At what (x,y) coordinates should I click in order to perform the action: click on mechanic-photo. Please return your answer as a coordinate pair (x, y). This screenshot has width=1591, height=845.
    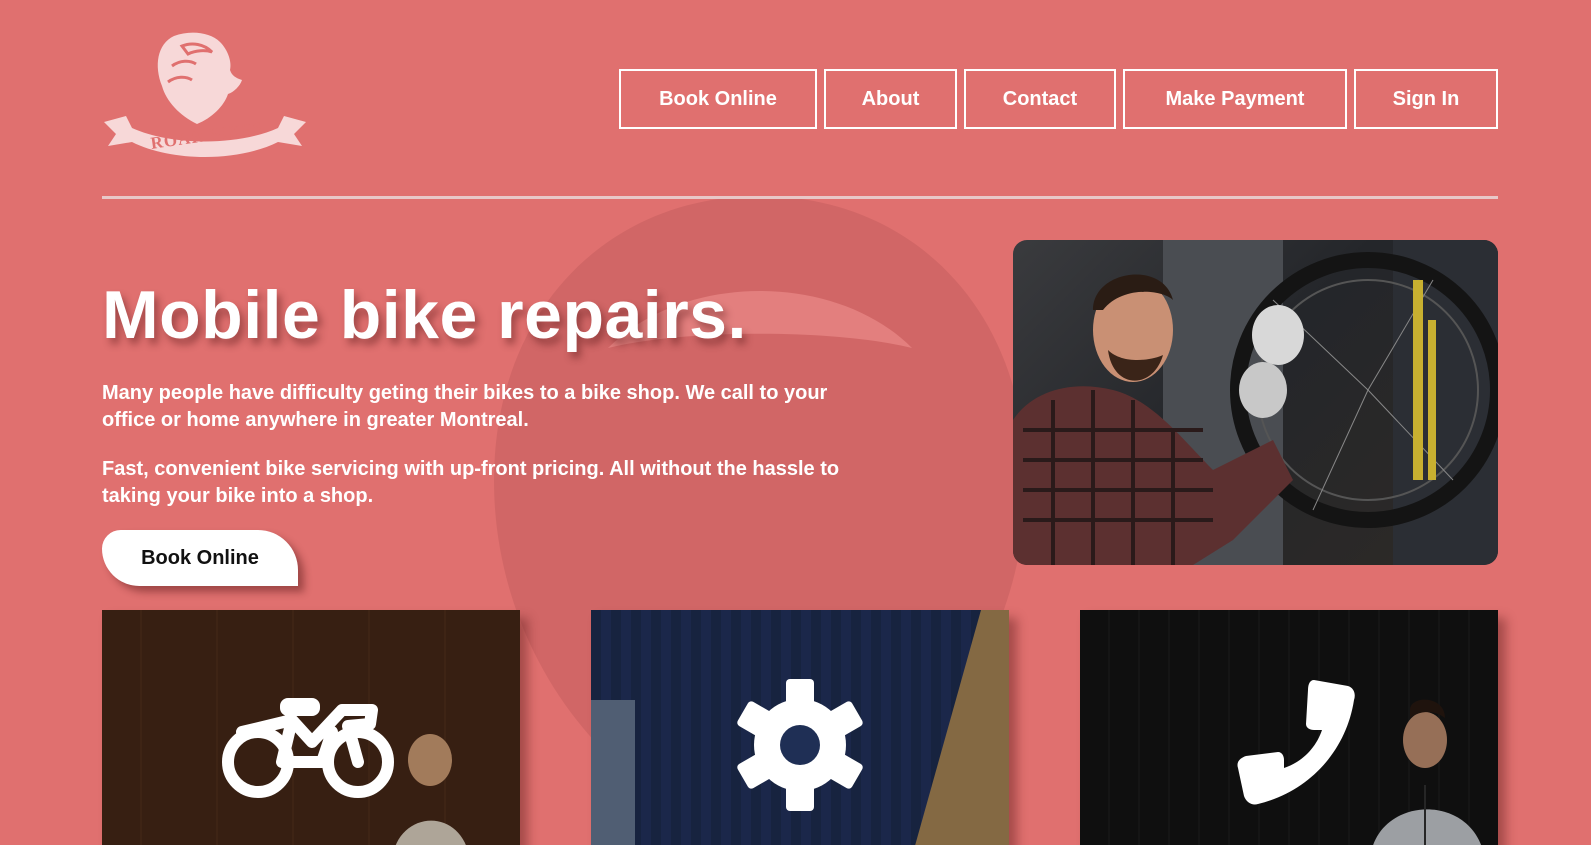
    Looking at the image, I should click on (1255, 402).